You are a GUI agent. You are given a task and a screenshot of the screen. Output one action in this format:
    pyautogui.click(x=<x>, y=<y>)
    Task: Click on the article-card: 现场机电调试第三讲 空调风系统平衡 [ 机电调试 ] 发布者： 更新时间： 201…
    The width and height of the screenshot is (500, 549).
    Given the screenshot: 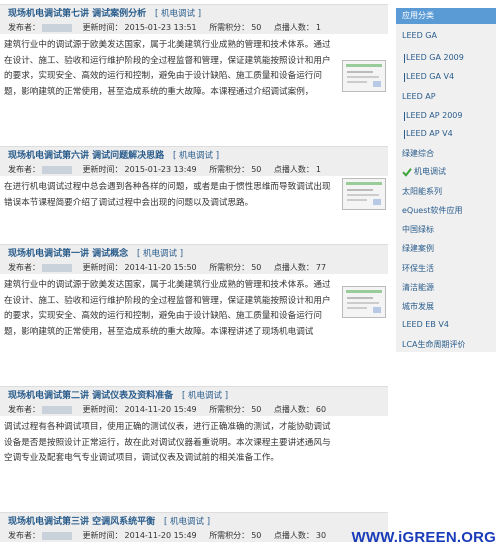 What is the action you would take?
    pyautogui.click(x=194, y=527)
    